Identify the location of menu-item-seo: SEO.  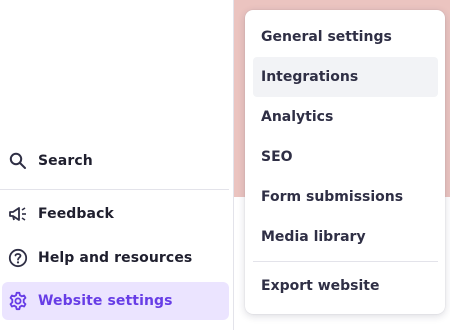
(345, 157).